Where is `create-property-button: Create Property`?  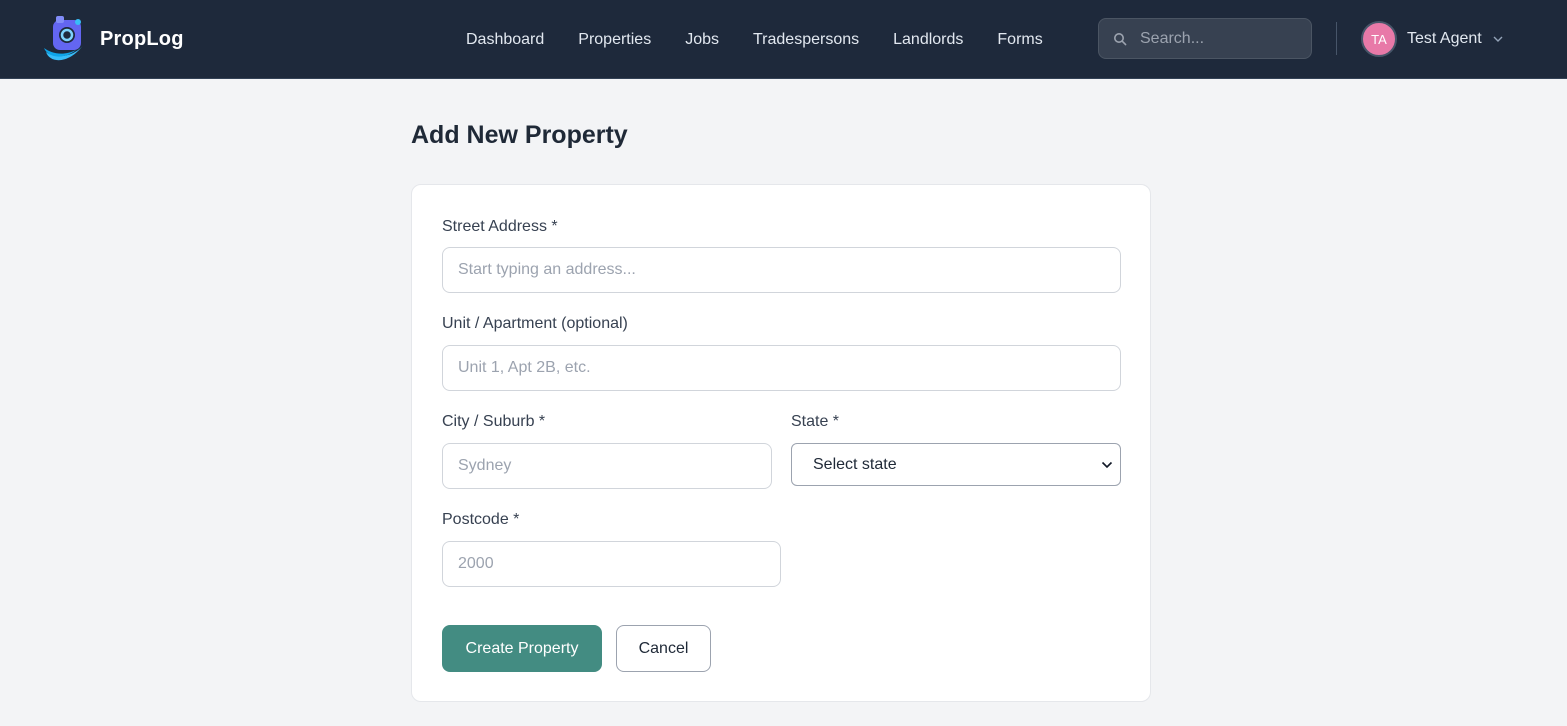
create-property-button: Create Property is located at coordinates (522, 648).